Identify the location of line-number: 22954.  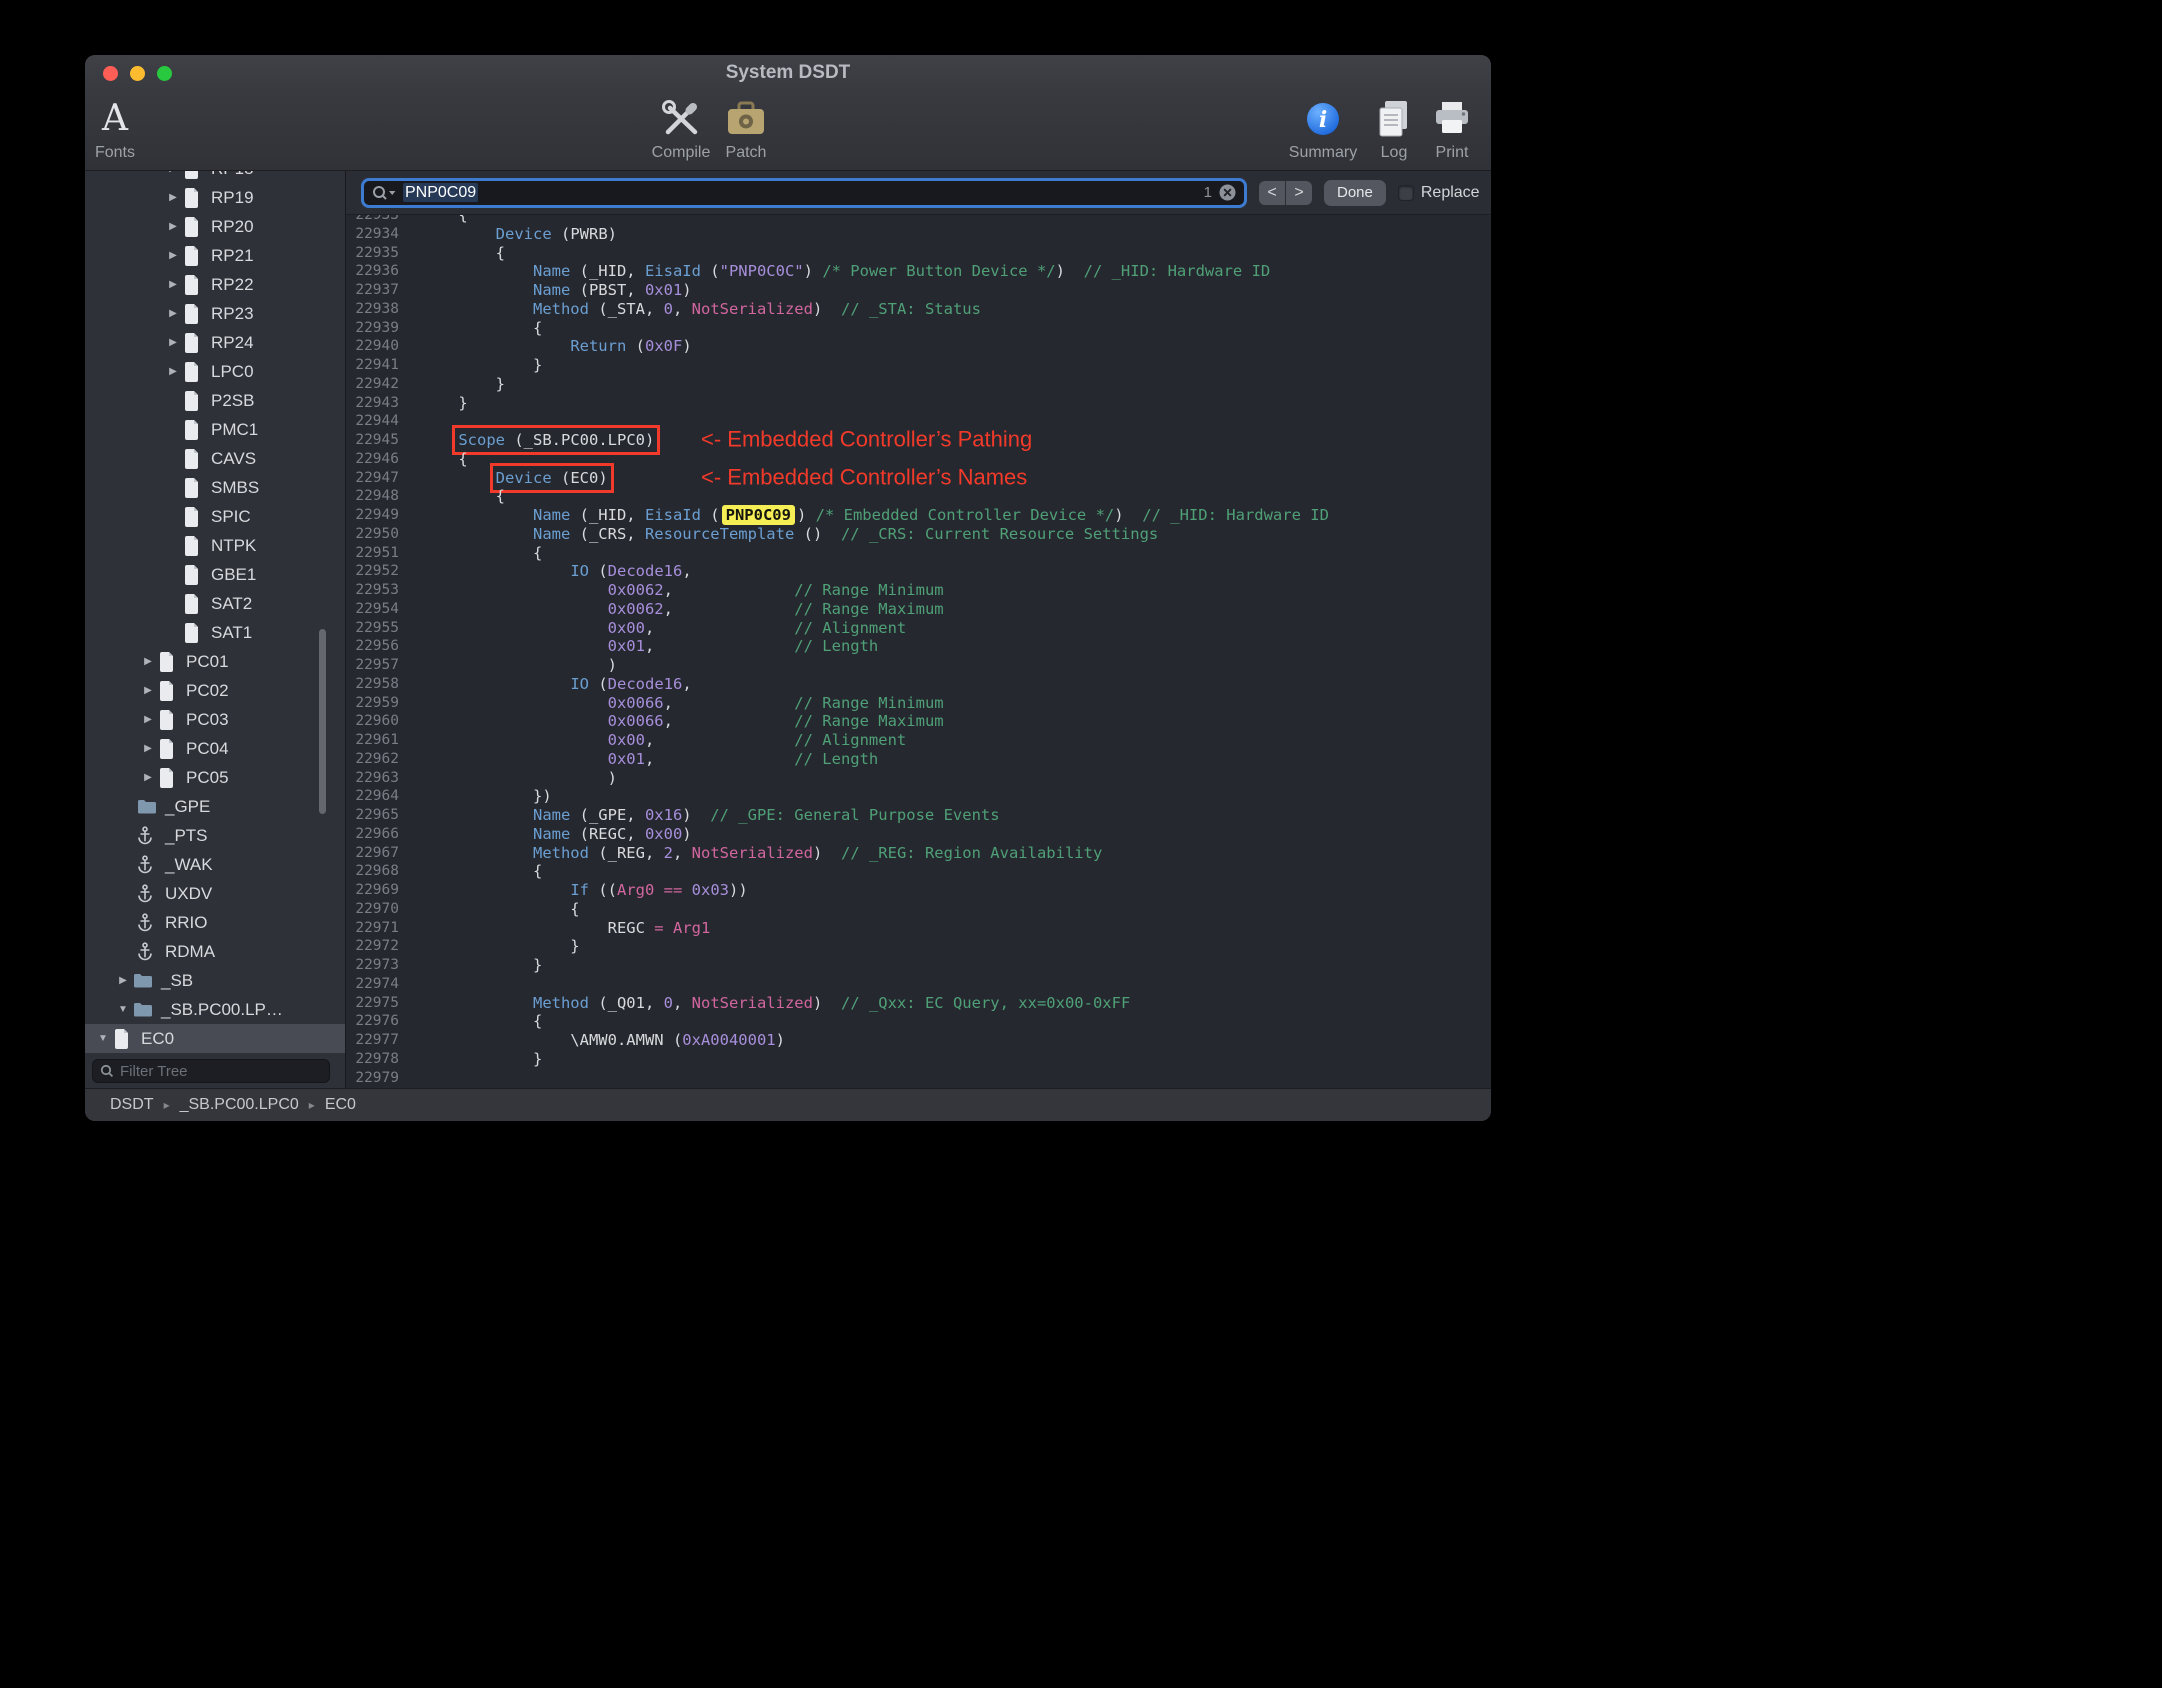
(377, 608).